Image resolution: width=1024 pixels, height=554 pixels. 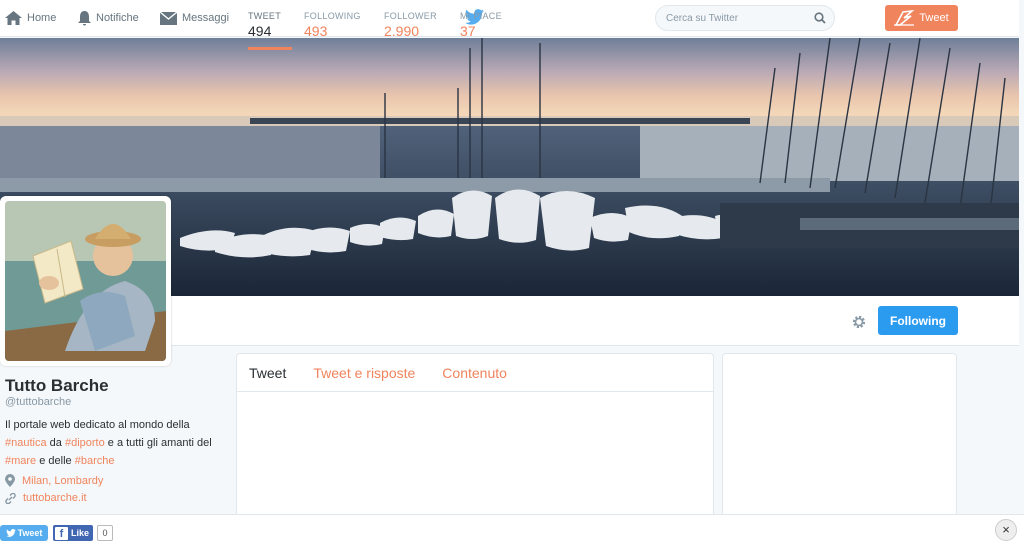 I want to click on compose-tweet-button: Tweet, so click(x=921, y=18).